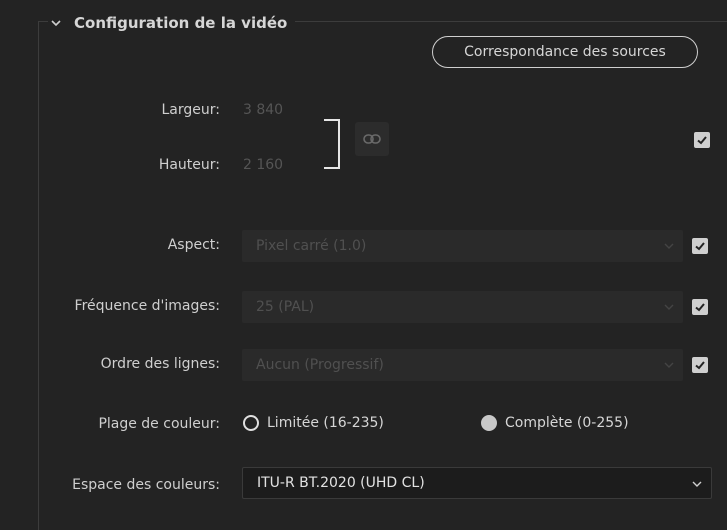  I want to click on height-label: Hauteur:, so click(189, 165).